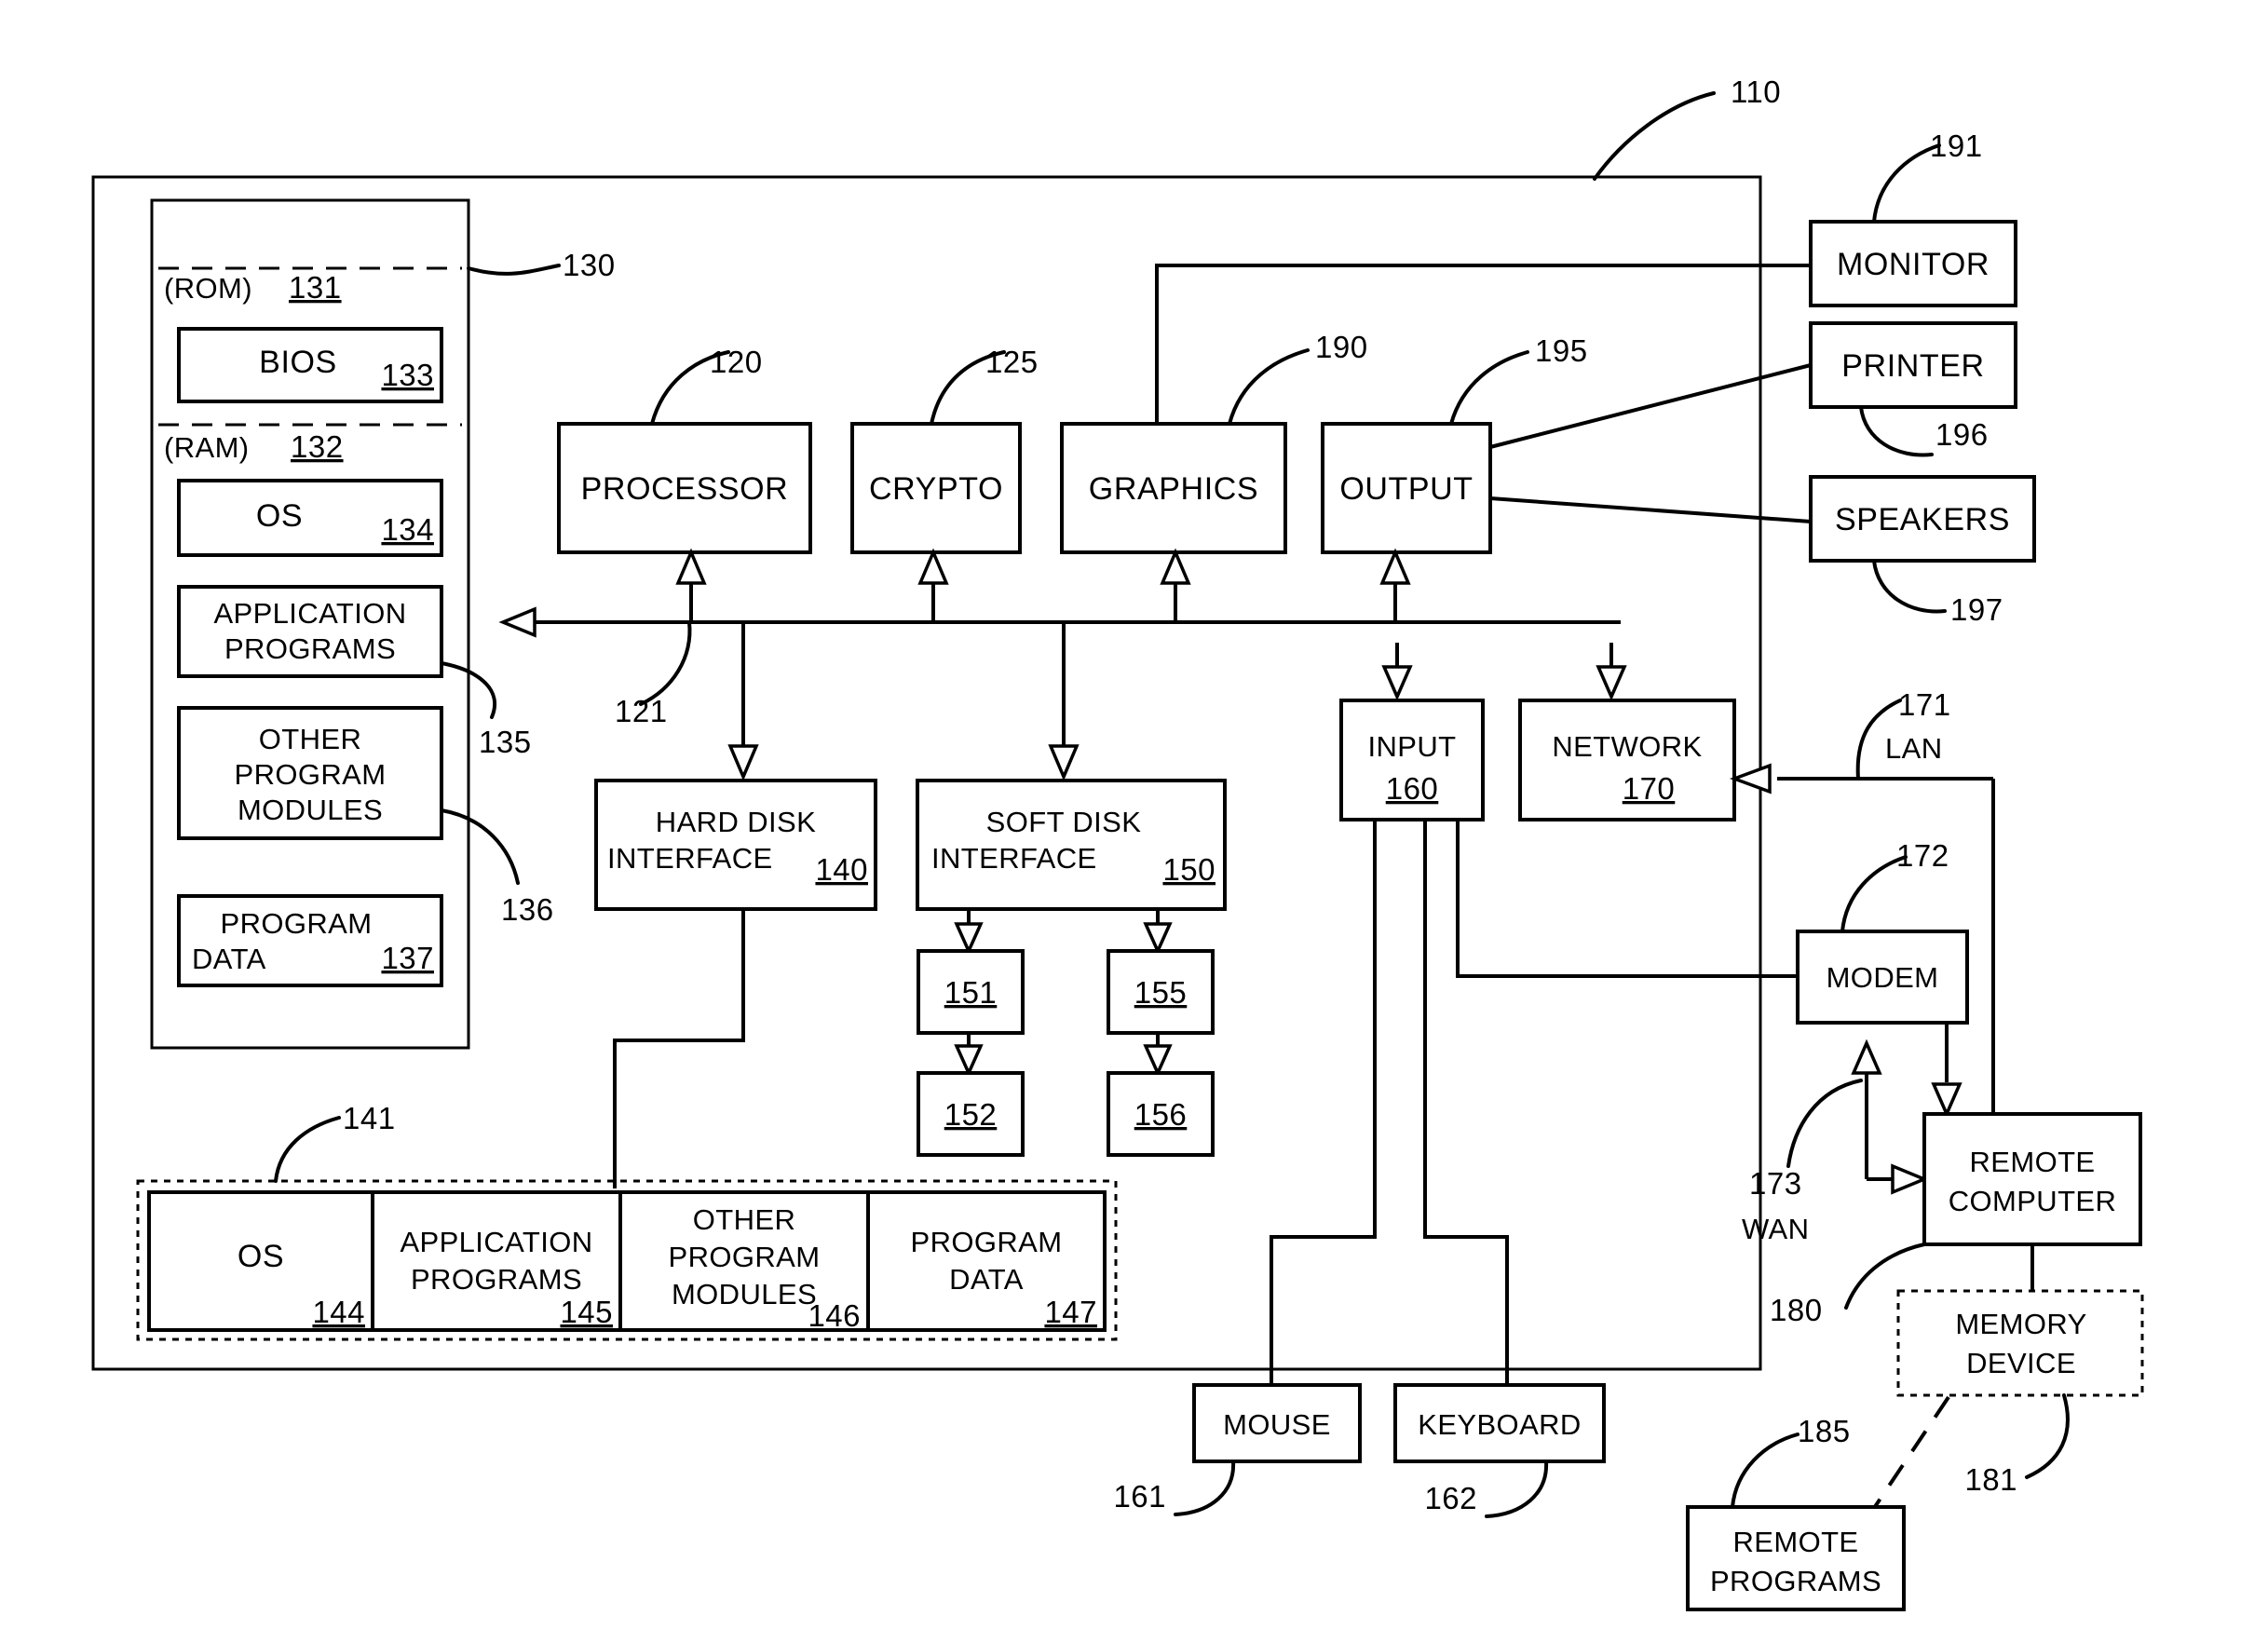  Describe the element at coordinates (691, 566) in the screenshot. I see `processor-bus-arrow` at that location.